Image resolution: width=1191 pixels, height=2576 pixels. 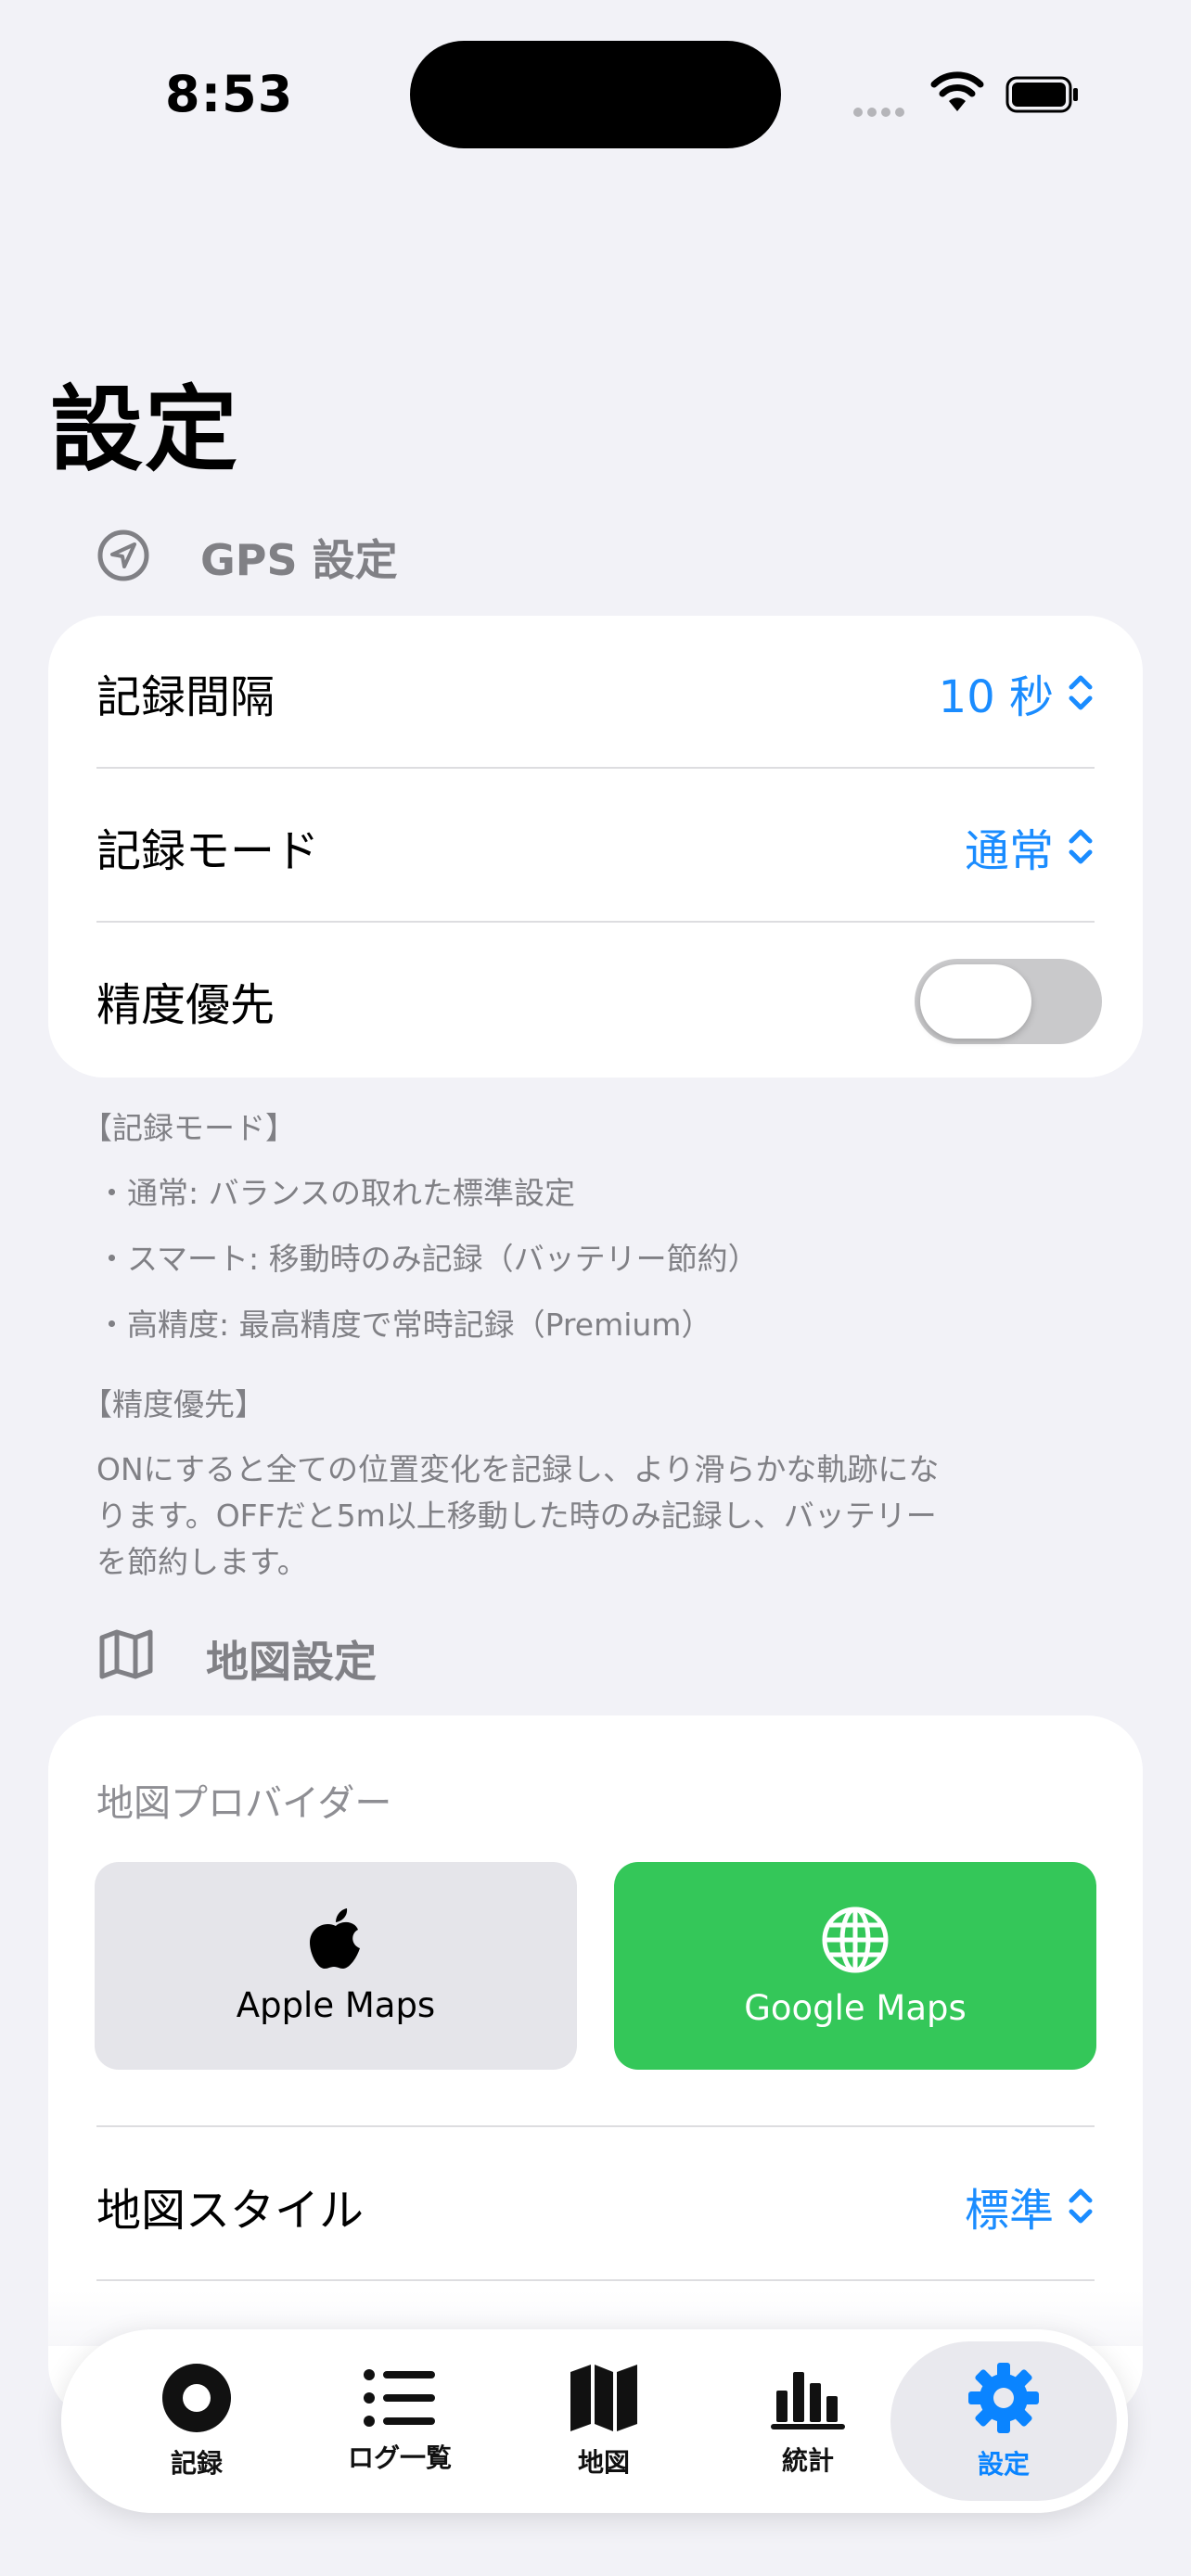 What do you see at coordinates (196, 2398) in the screenshot?
I see `record-icon` at bounding box center [196, 2398].